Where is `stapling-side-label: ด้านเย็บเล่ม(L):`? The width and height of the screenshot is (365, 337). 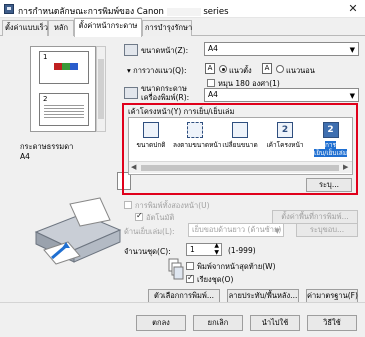
stapling-side-label: ด้านเย็บเล่ม(L): is located at coordinates (149, 231).